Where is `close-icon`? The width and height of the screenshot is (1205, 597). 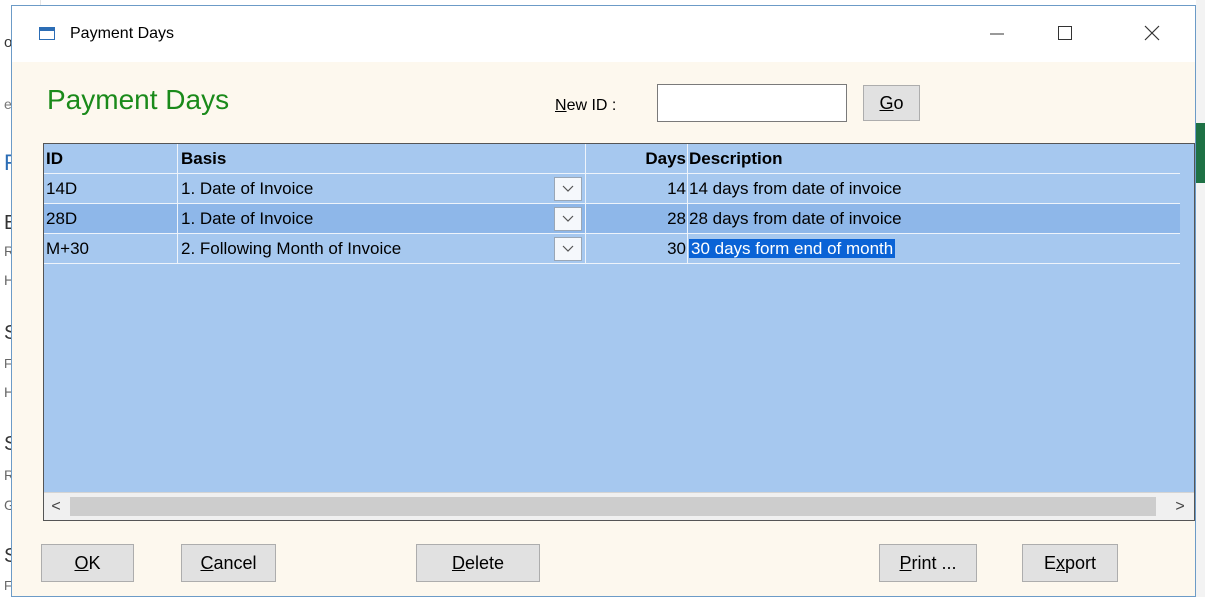 close-icon is located at coordinates (1152, 33).